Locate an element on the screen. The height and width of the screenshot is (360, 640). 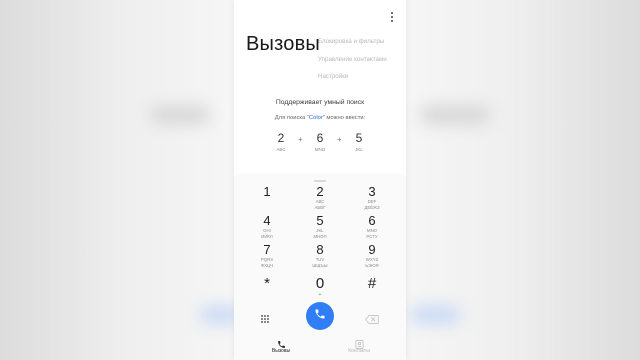
key-digit: # is located at coordinates (372, 283).